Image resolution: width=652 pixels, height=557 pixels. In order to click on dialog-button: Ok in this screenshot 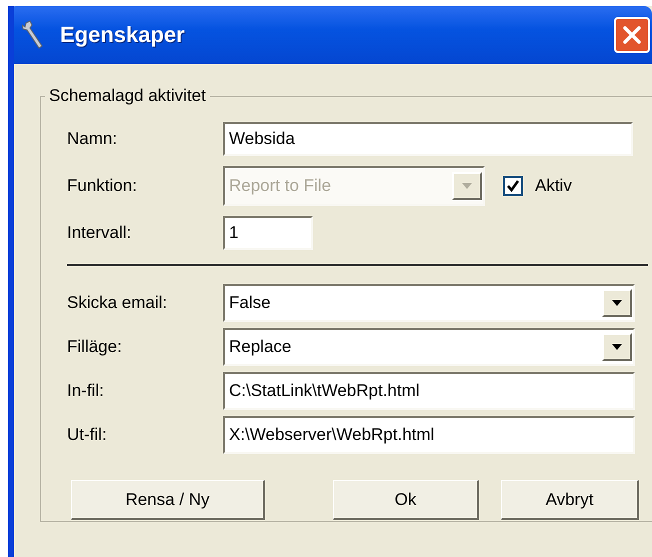, I will do `click(406, 500)`.